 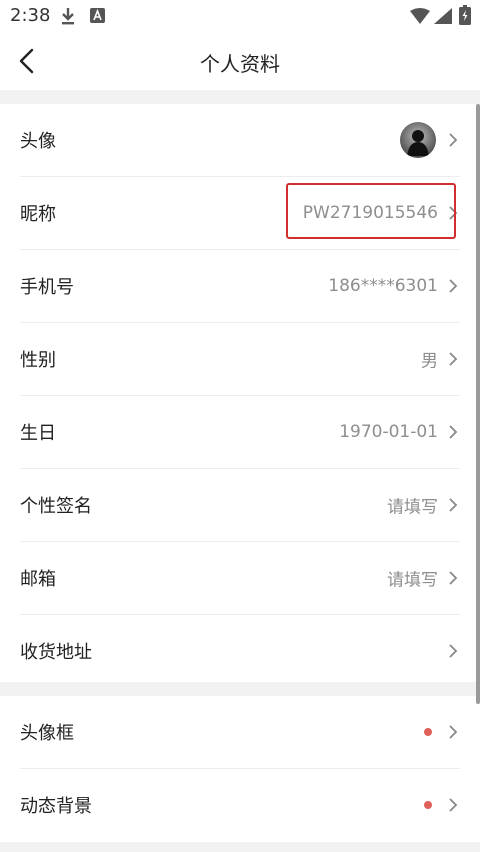 I want to click on row-dynamic-background: 动态背景, so click(x=240, y=805).